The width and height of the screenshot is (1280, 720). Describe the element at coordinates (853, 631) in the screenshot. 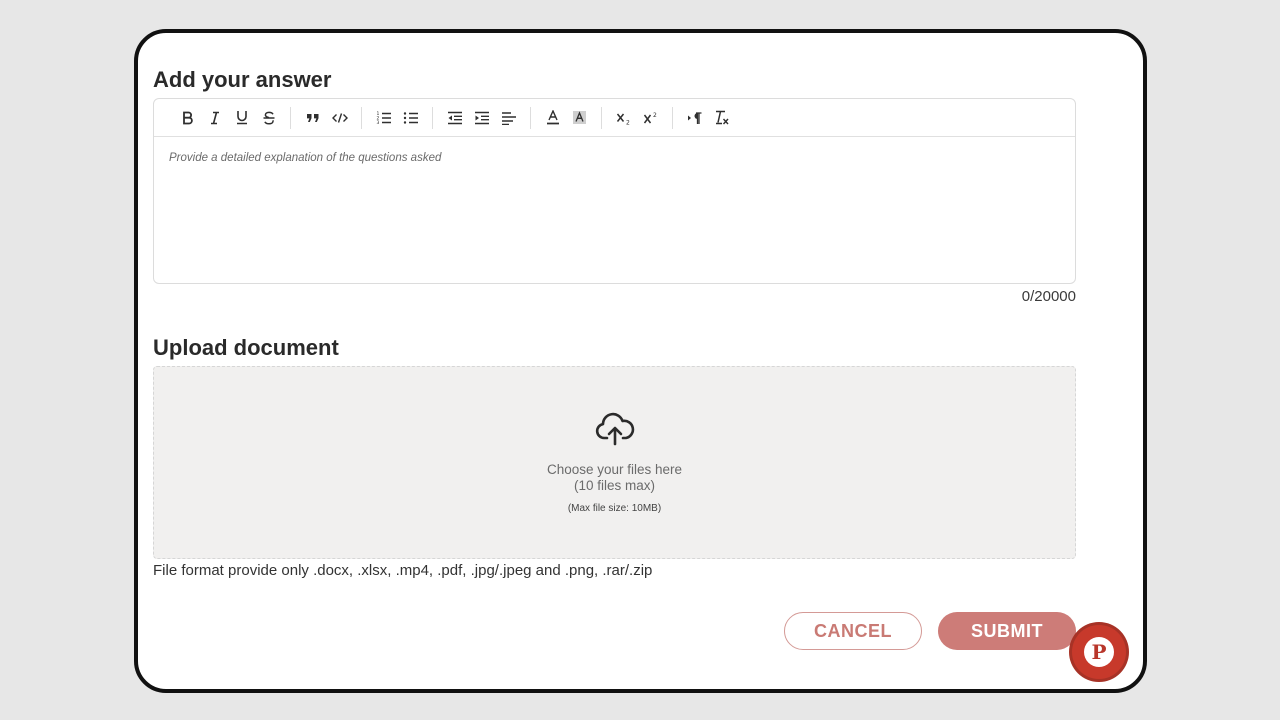

I see `cancel-button: CANCEL` at that location.